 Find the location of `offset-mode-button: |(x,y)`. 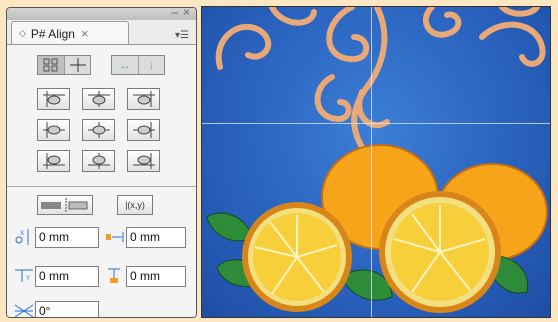

offset-mode-button: |(x,y) is located at coordinates (135, 205).